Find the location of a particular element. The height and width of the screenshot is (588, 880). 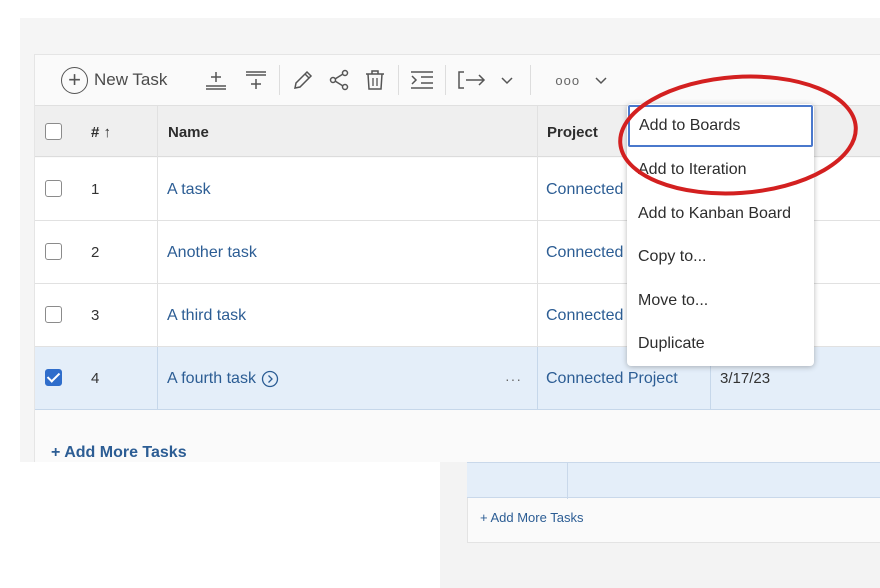

toolbar: + New Task ooo is located at coordinates (457, 80).